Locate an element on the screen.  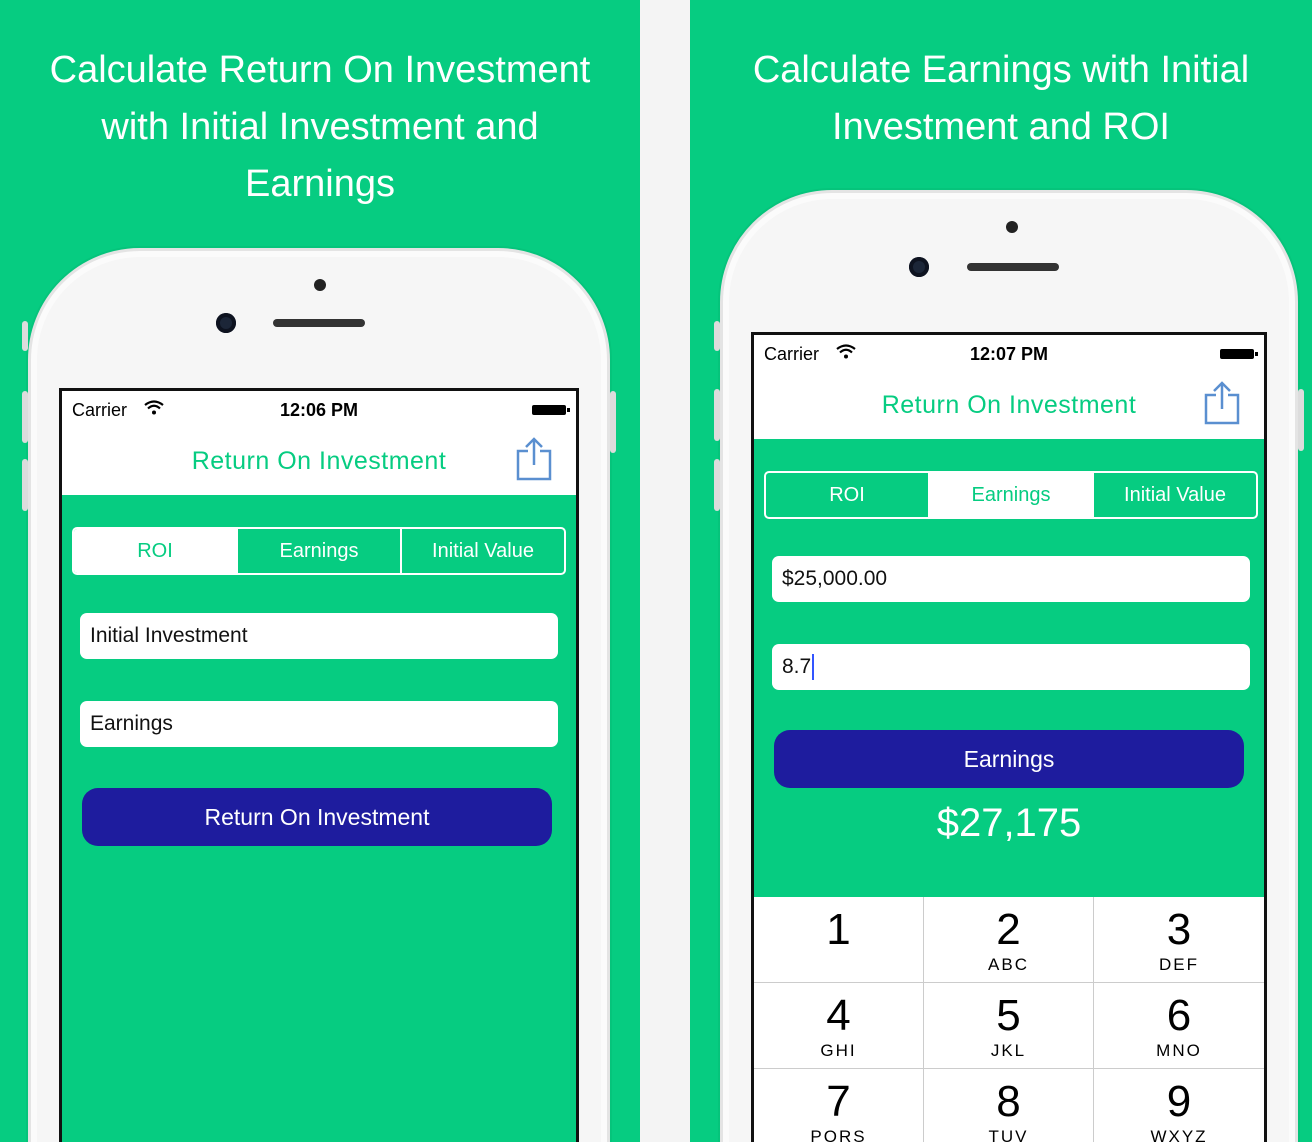
keypad-letters: DEF is located at coordinates (1179, 964).